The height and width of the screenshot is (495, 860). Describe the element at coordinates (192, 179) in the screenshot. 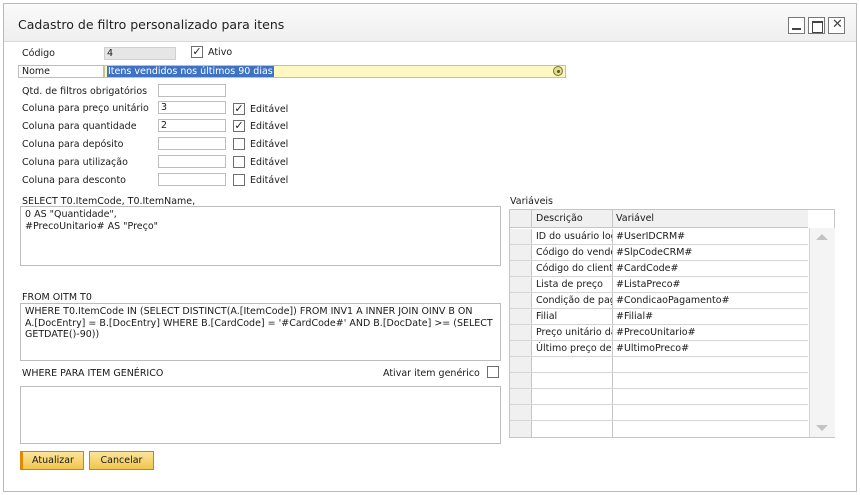

I see `coluna-desconto-field` at that location.